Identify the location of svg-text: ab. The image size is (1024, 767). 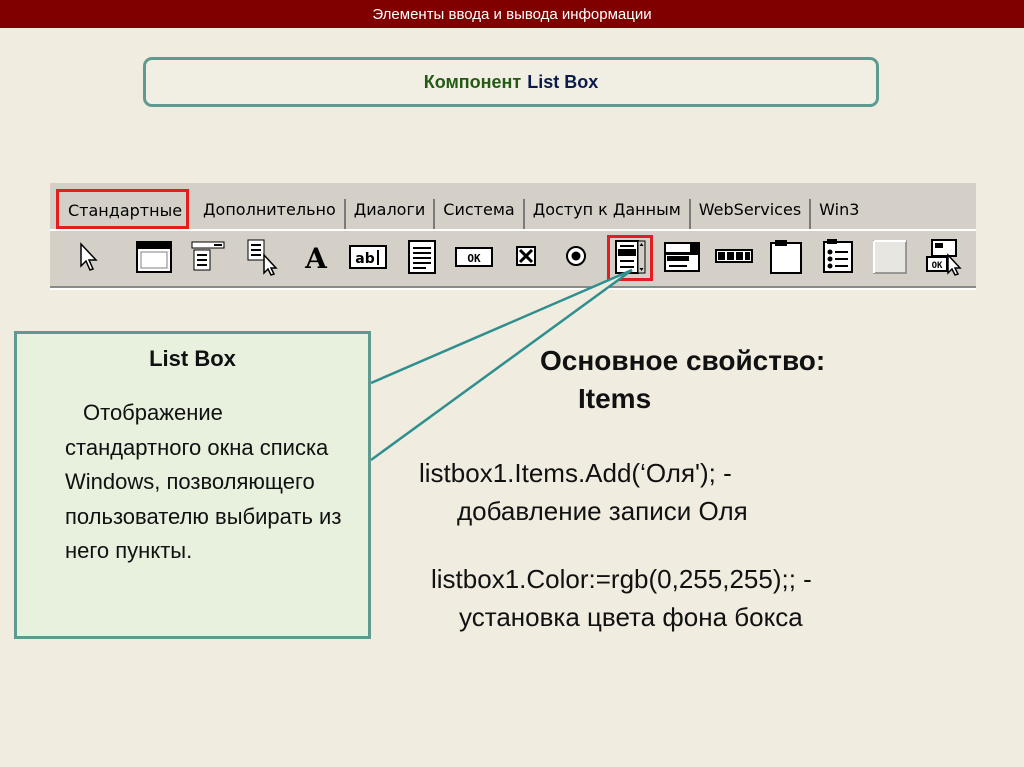
(364, 259).